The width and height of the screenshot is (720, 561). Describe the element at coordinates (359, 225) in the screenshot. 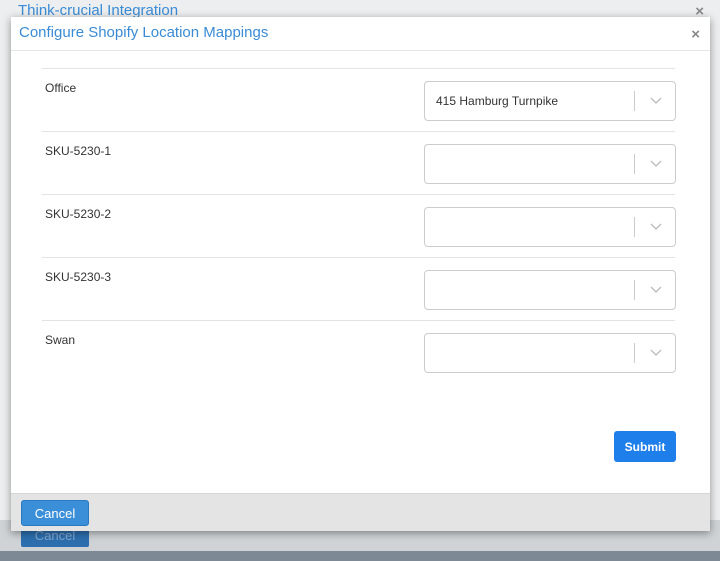

I see `mapping-row-sku-5230-2: SKU-5230-2` at that location.